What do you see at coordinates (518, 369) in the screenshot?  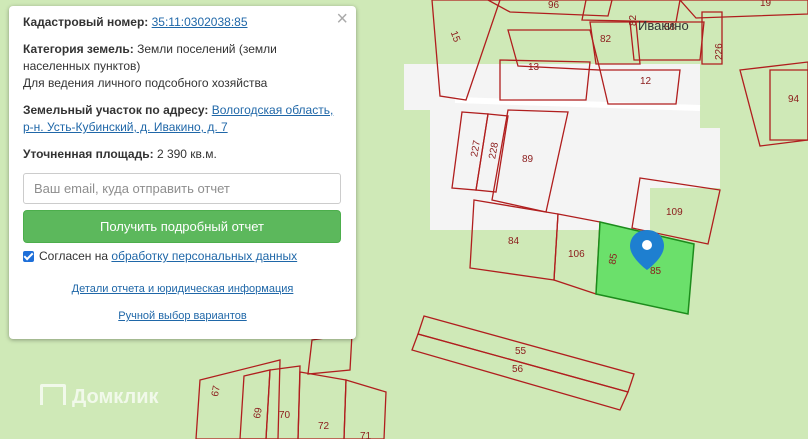 I see `plot-label-56: 56` at bounding box center [518, 369].